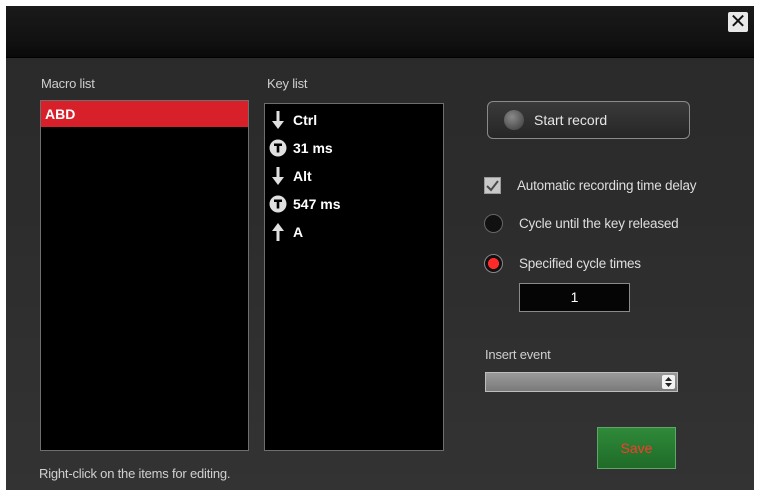  What do you see at coordinates (298, 232) in the screenshot?
I see `key-item-label: A` at bounding box center [298, 232].